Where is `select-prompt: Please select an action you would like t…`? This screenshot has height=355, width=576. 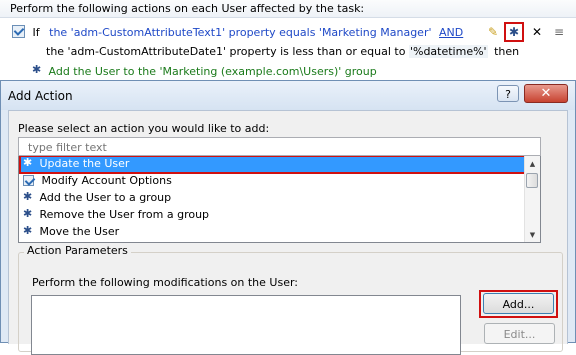
select-prompt: Please select an action you would like t… is located at coordinates (144, 128).